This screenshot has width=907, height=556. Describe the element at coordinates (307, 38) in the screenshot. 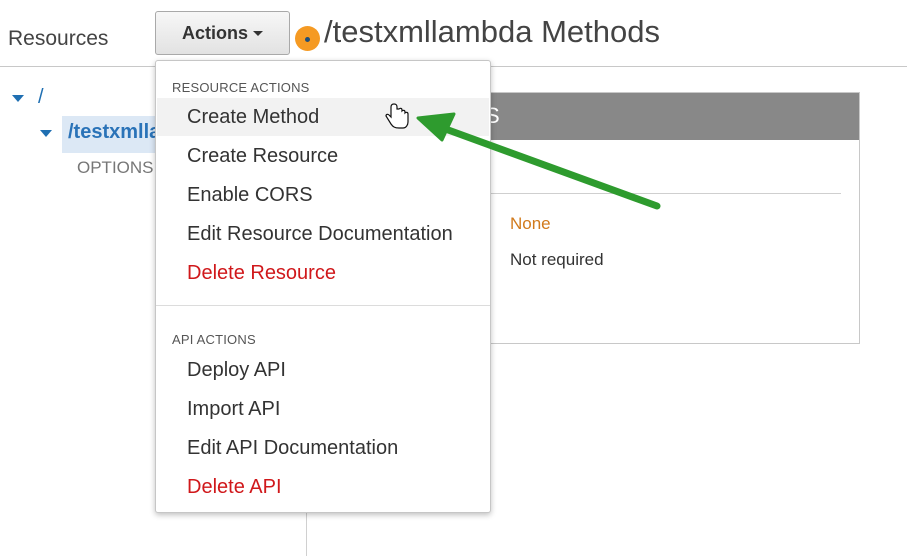

I see `status-dot-icon` at that location.